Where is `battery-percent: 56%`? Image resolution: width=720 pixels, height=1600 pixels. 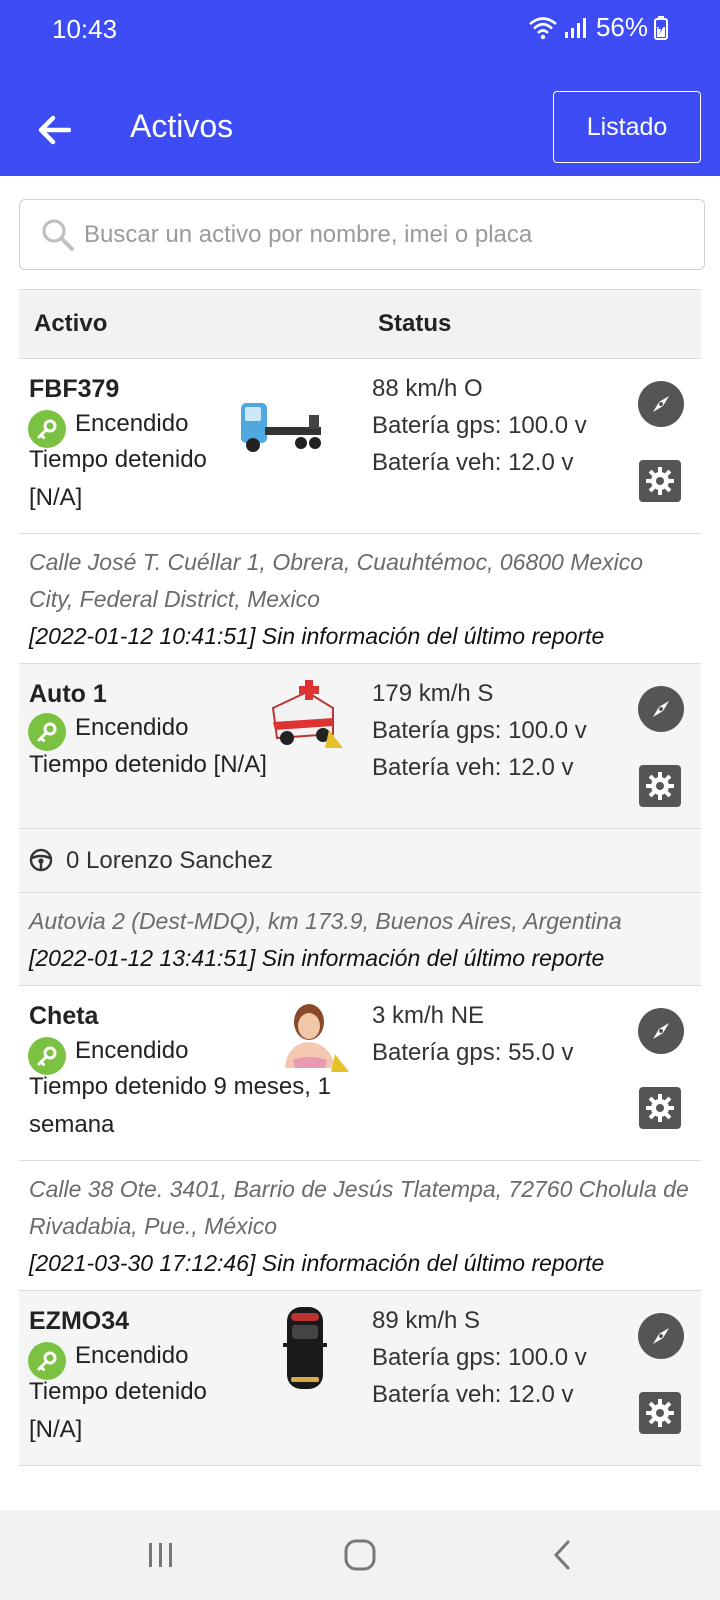
battery-percent: 56% is located at coordinates (621, 27).